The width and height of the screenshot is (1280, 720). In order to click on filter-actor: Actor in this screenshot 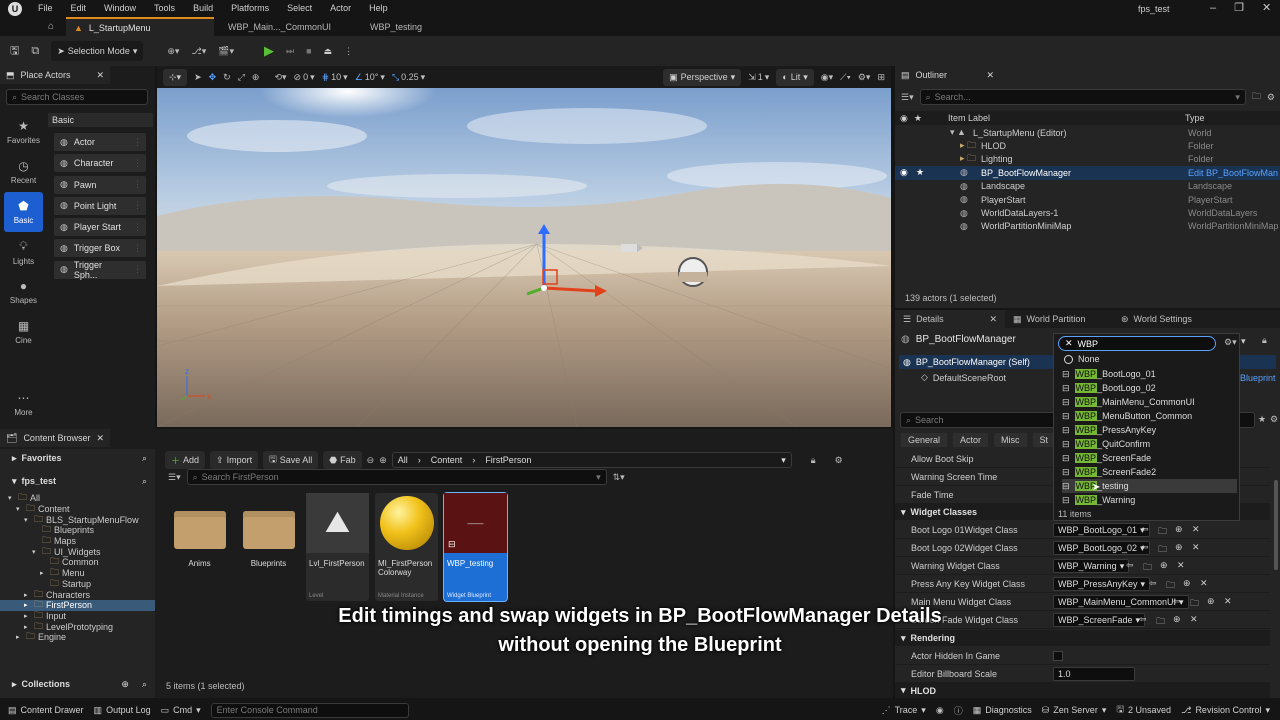, I will do `click(971, 440)`.